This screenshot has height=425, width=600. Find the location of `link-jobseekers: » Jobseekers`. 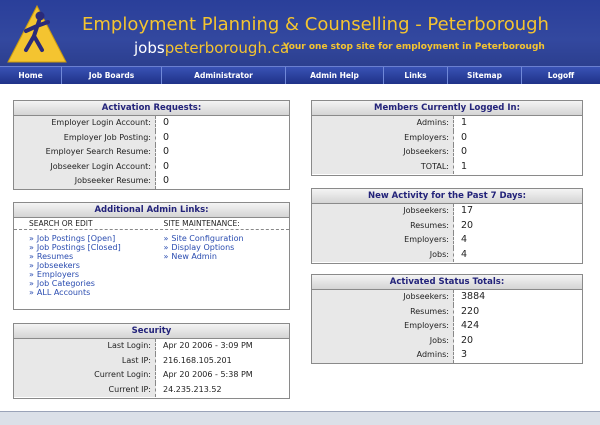

link-jobseekers: » Jobseekers is located at coordinates (90, 265).